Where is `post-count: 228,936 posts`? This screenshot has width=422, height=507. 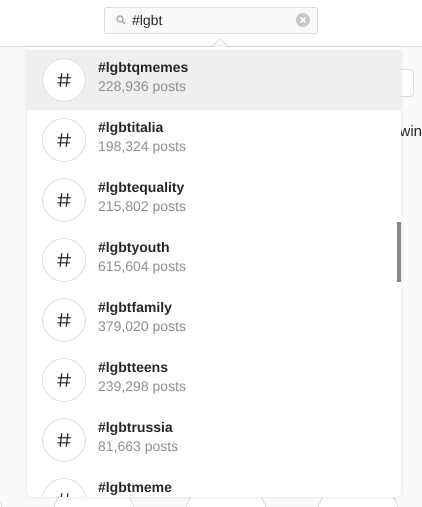
post-count: 228,936 posts is located at coordinates (142, 86).